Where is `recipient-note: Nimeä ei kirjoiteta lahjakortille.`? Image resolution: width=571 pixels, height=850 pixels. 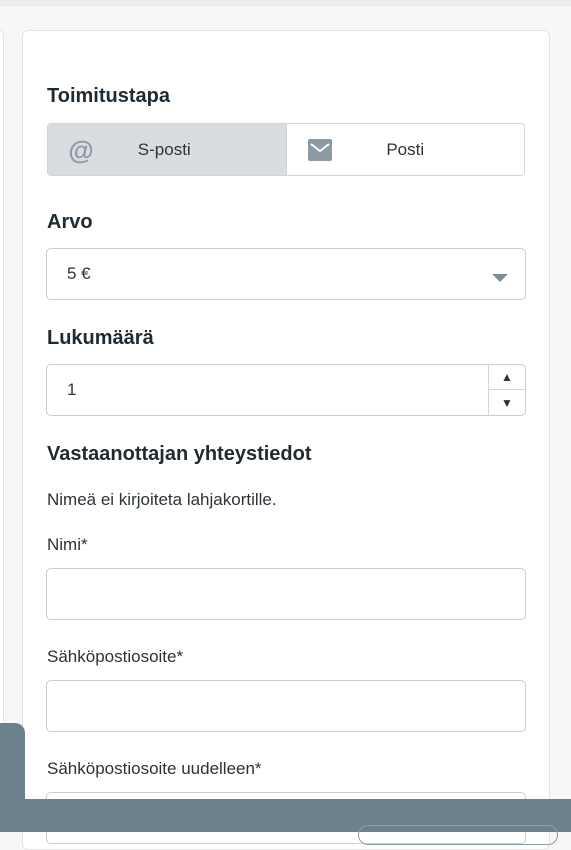 recipient-note: Nimeä ei kirjoiteta lahjakortille. is located at coordinates (162, 499).